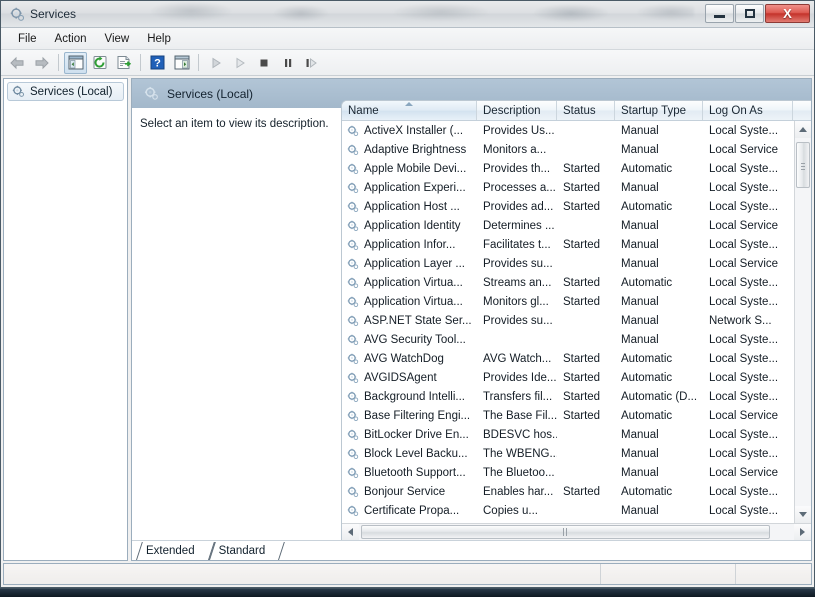  Describe the element at coordinates (409, 110) in the screenshot. I see `column-header-name: Name` at that location.